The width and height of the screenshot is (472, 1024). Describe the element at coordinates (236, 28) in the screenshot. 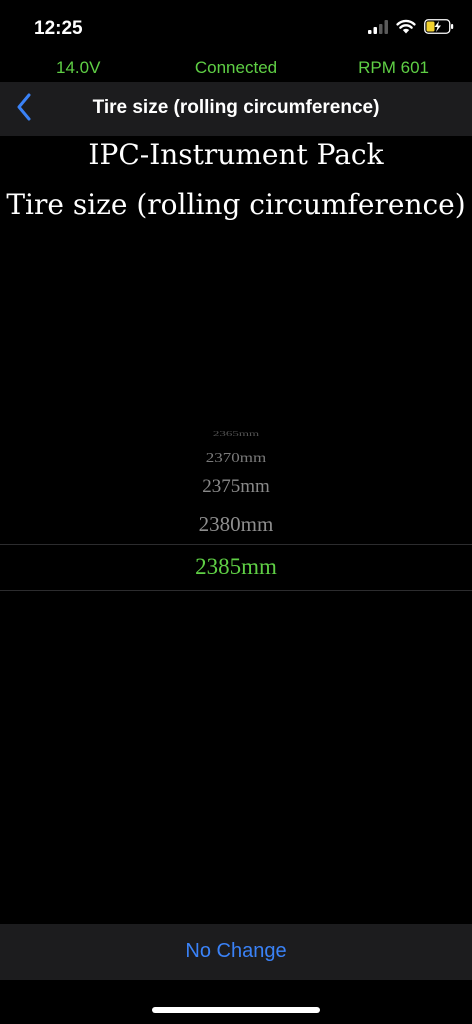

I see `status-bar: 12:25` at that location.